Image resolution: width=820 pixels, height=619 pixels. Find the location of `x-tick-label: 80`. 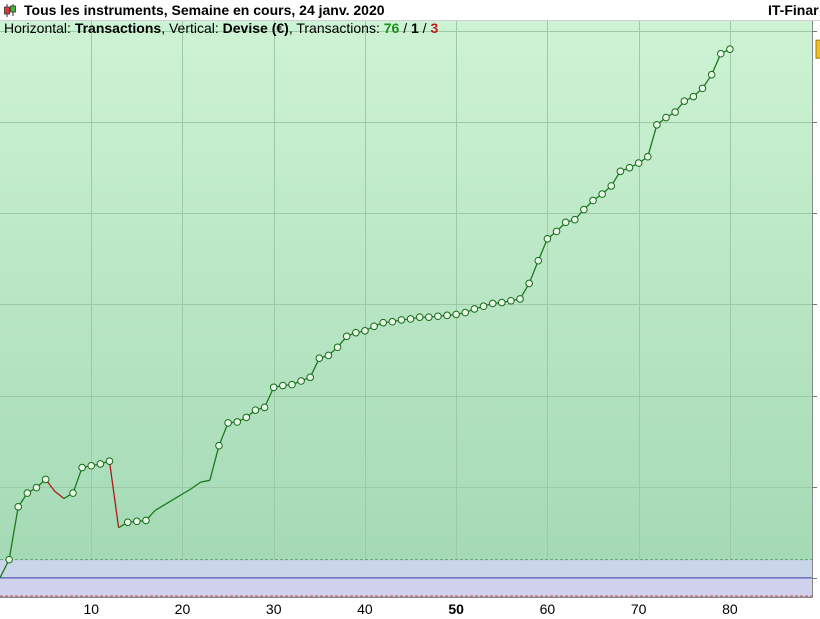

x-tick-label: 80 is located at coordinates (730, 609).